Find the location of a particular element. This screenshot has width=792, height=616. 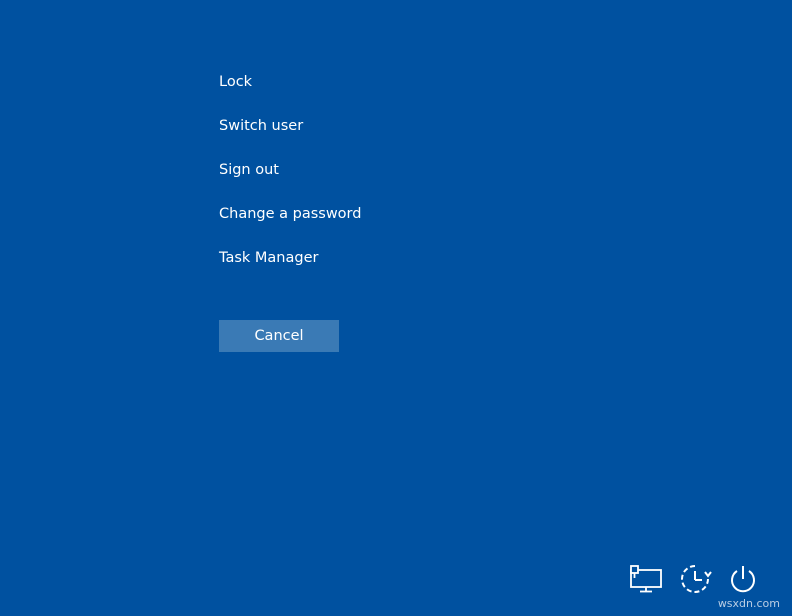

watermark: wsxdn.com is located at coordinates (748, 603).